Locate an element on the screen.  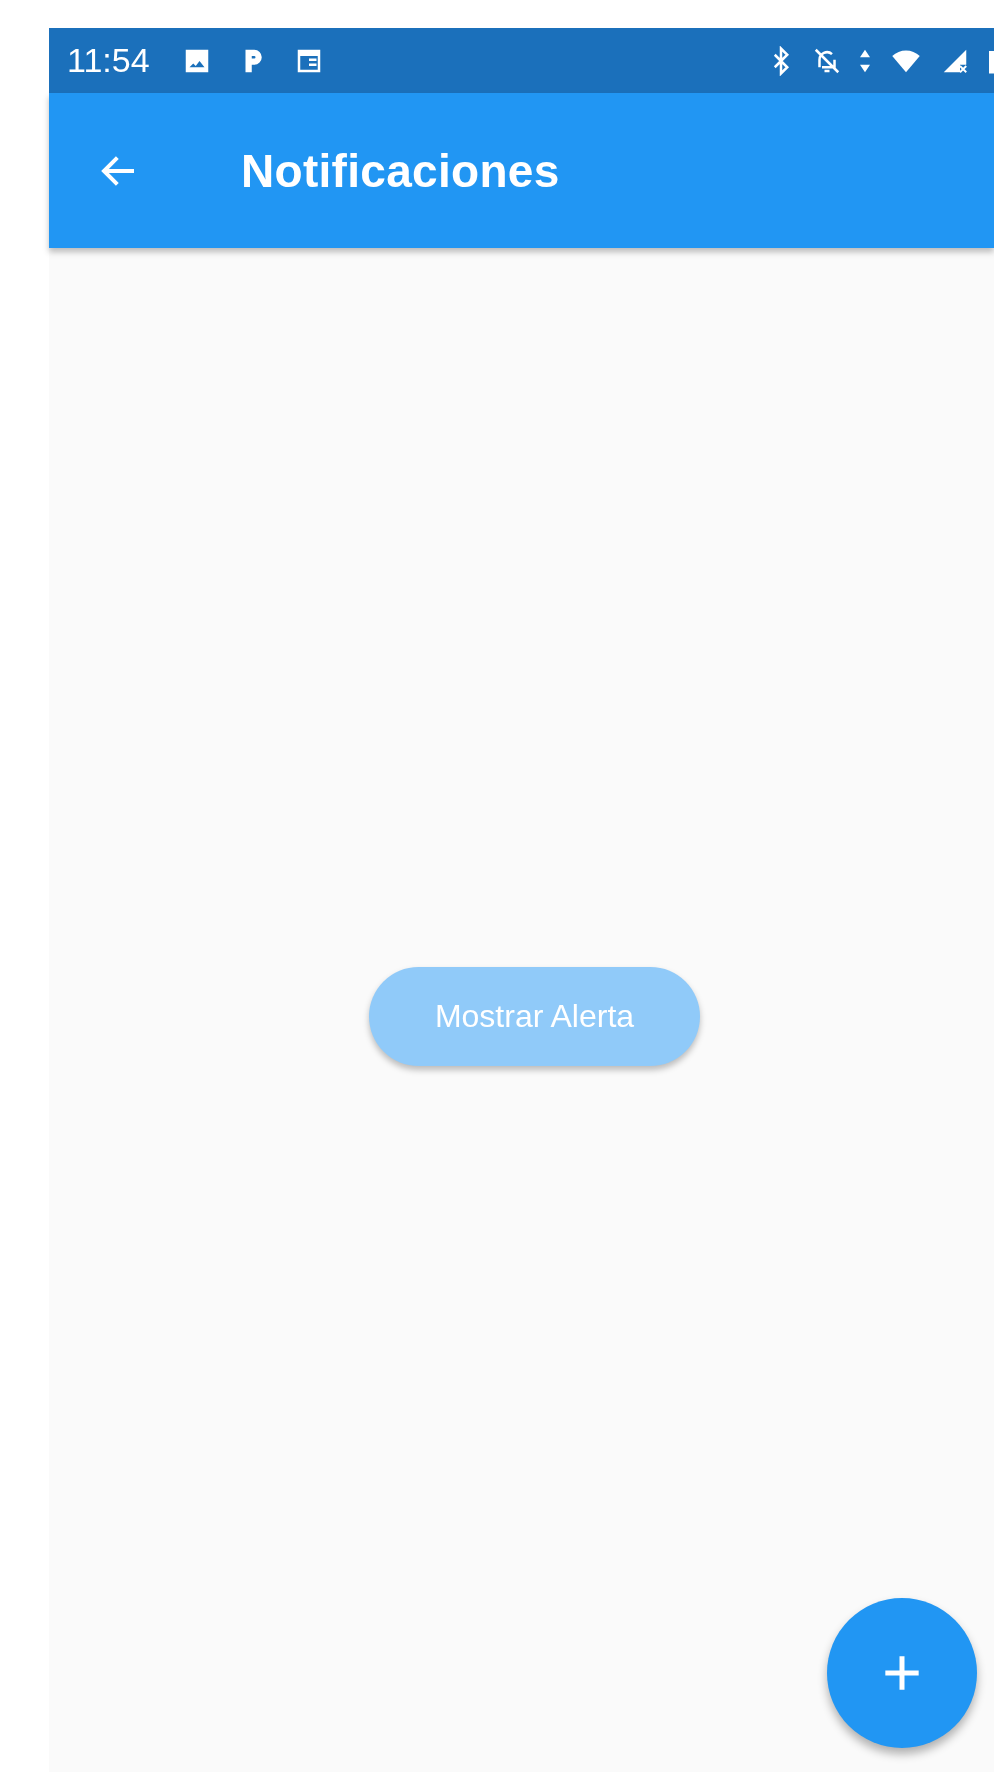
plus-icon is located at coordinates (902, 1673).